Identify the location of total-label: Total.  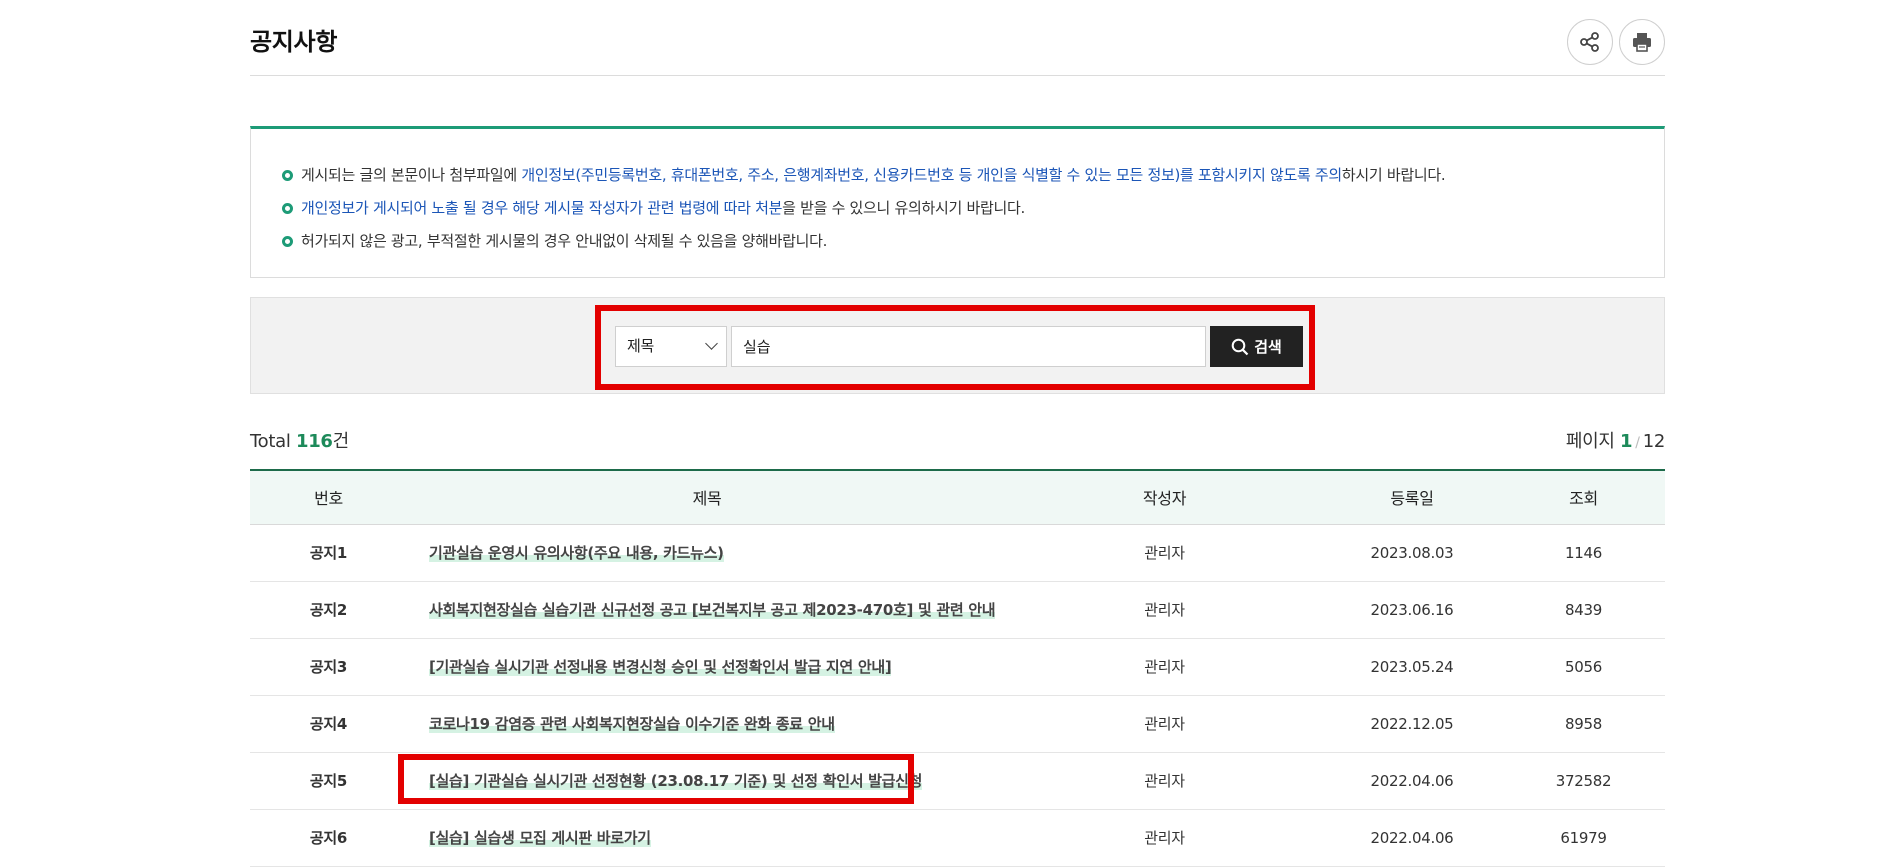
(273, 441).